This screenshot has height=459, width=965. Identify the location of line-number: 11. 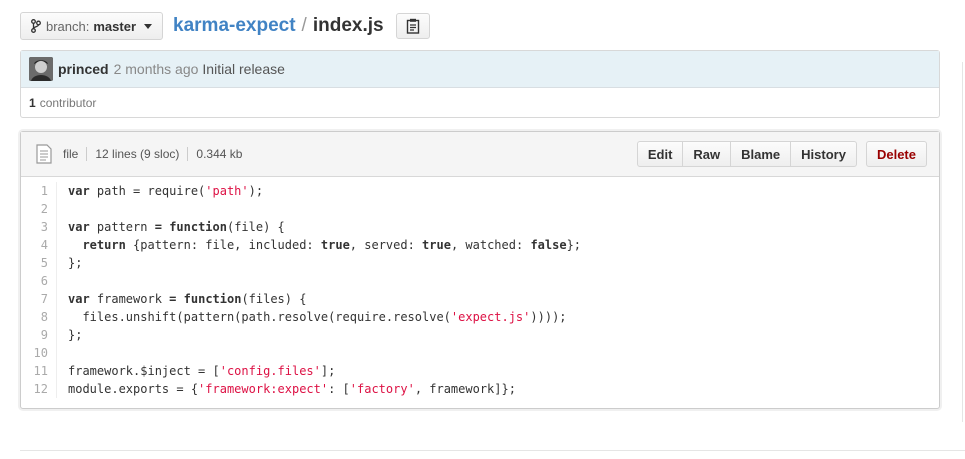
(34, 371).